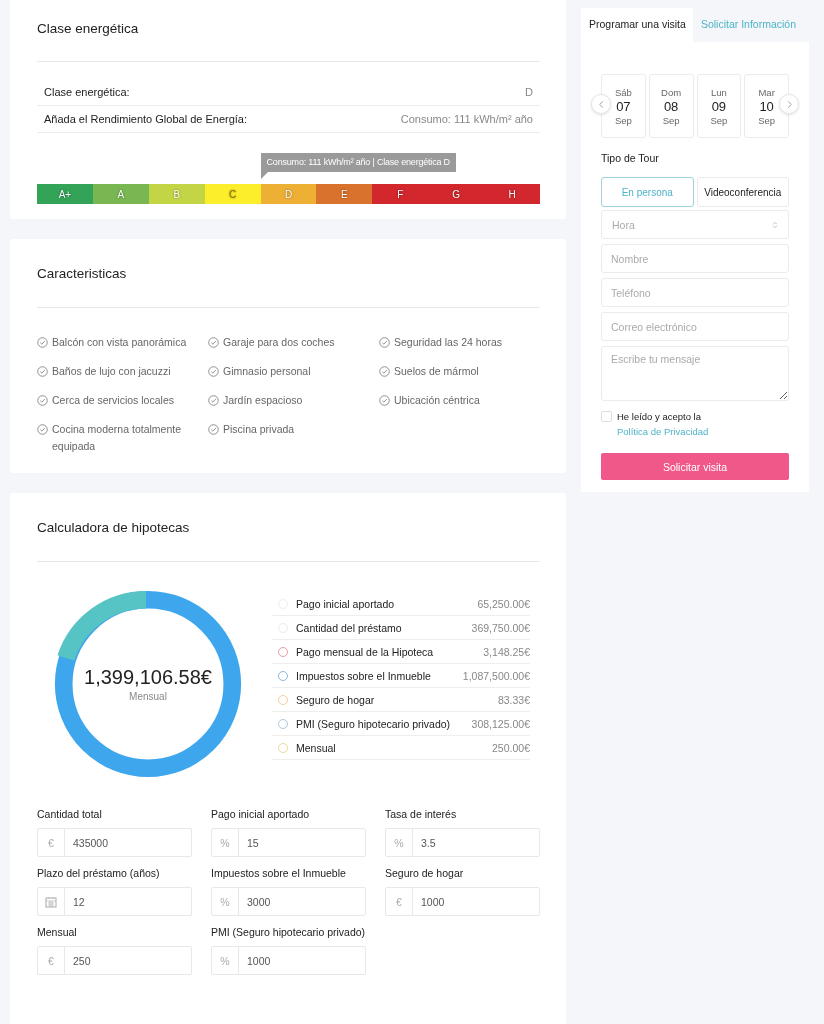 This screenshot has height=1024, width=824. What do you see at coordinates (719, 106) in the screenshot?
I see `date-card: Lun 09 Sep` at bounding box center [719, 106].